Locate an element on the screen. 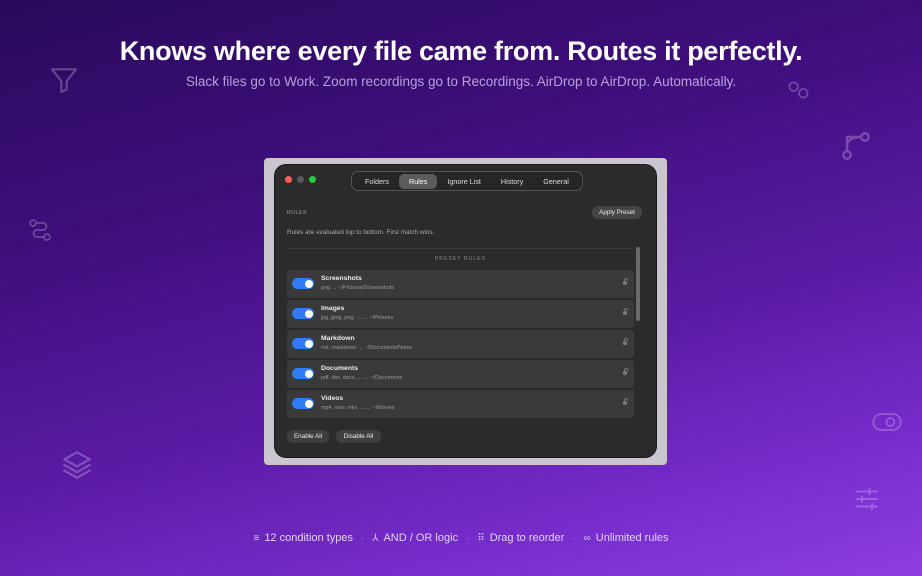  section-label: RULES is located at coordinates (297, 213).